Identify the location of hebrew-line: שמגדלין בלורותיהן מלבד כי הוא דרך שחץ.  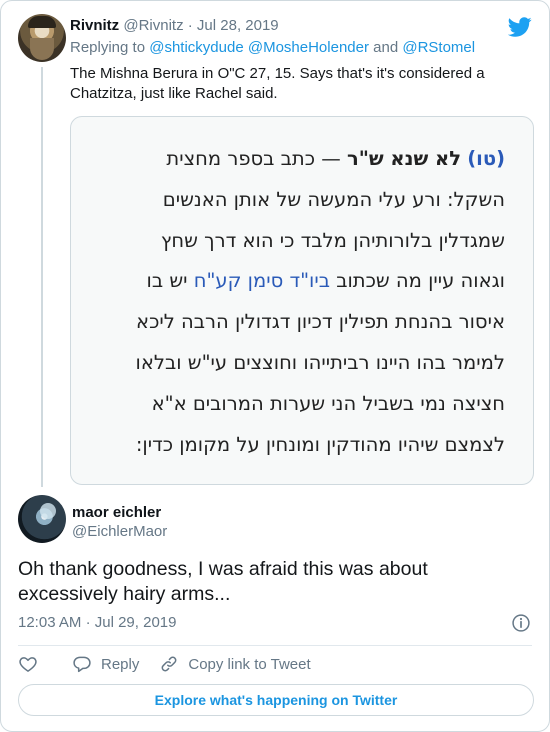
(332, 240).